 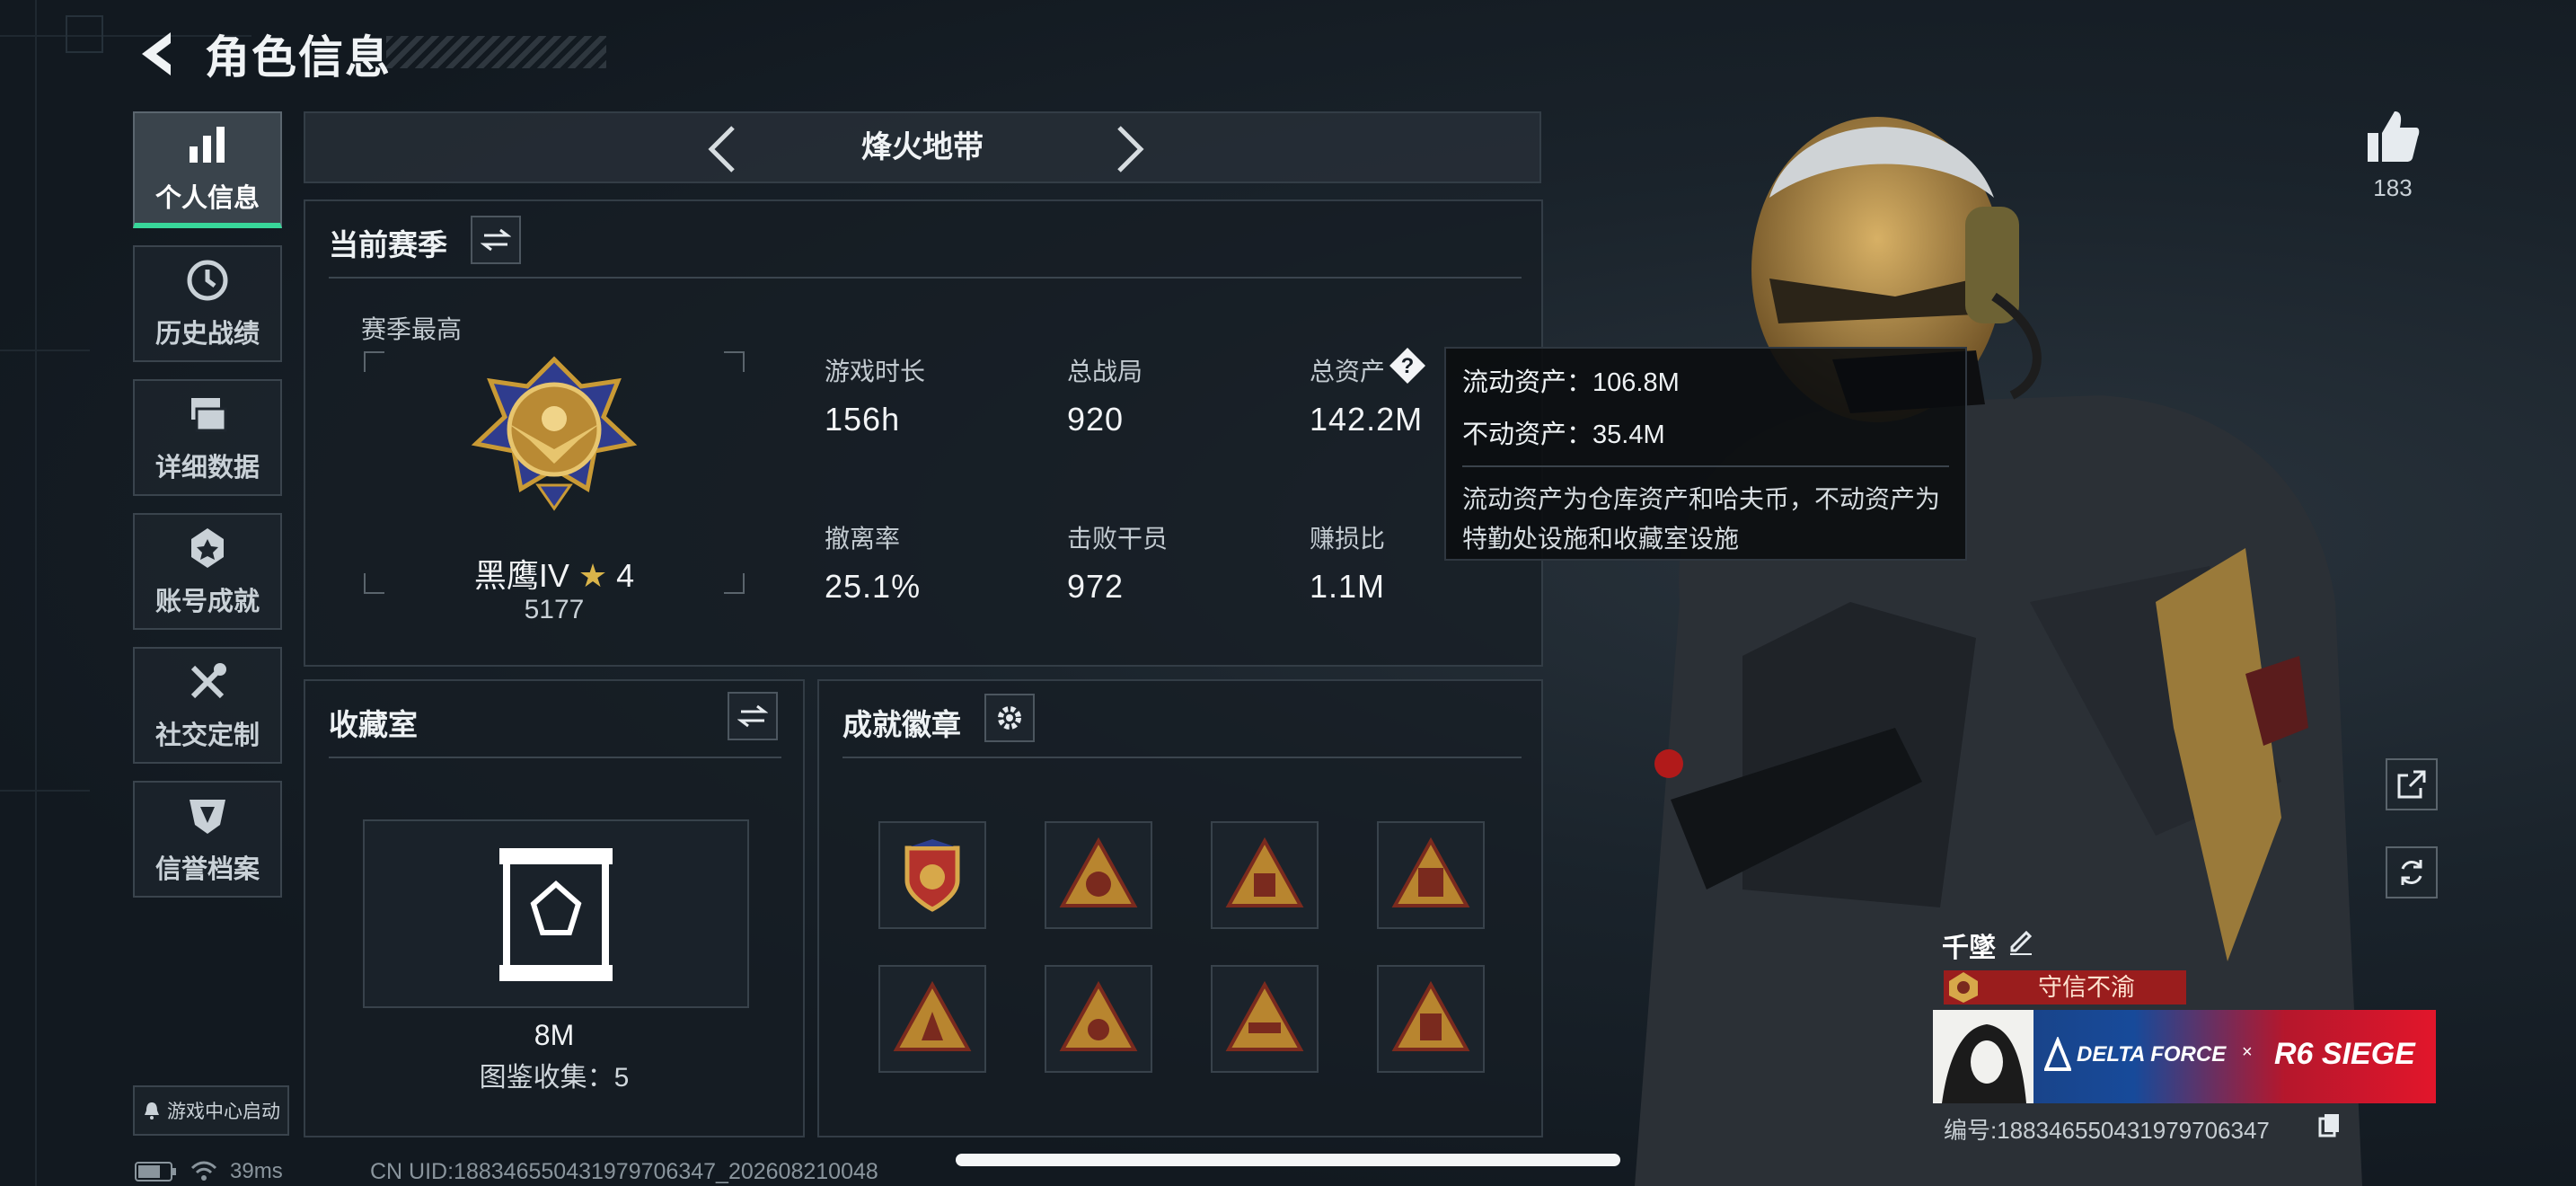 I want to click on collection-switch-button, so click(x=753, y=716).